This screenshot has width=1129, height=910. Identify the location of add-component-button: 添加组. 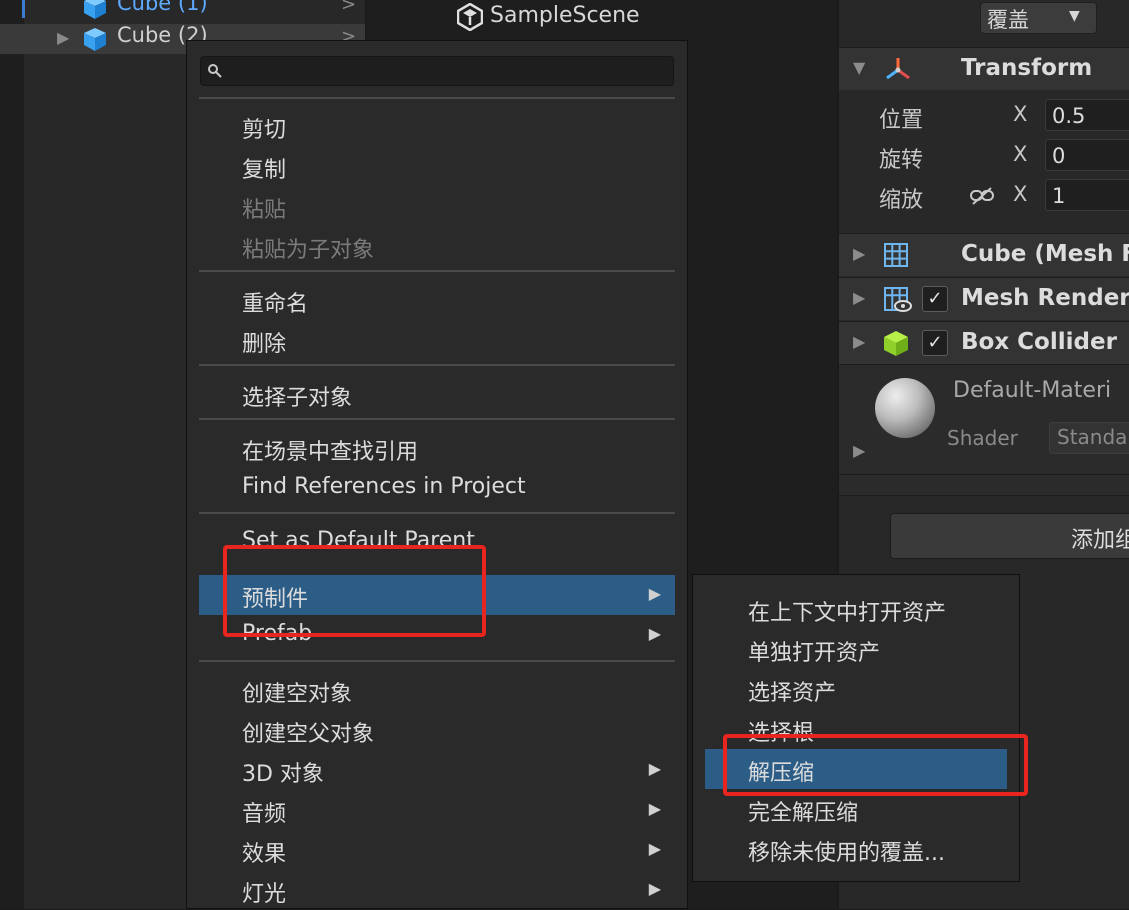
(1009, 536).